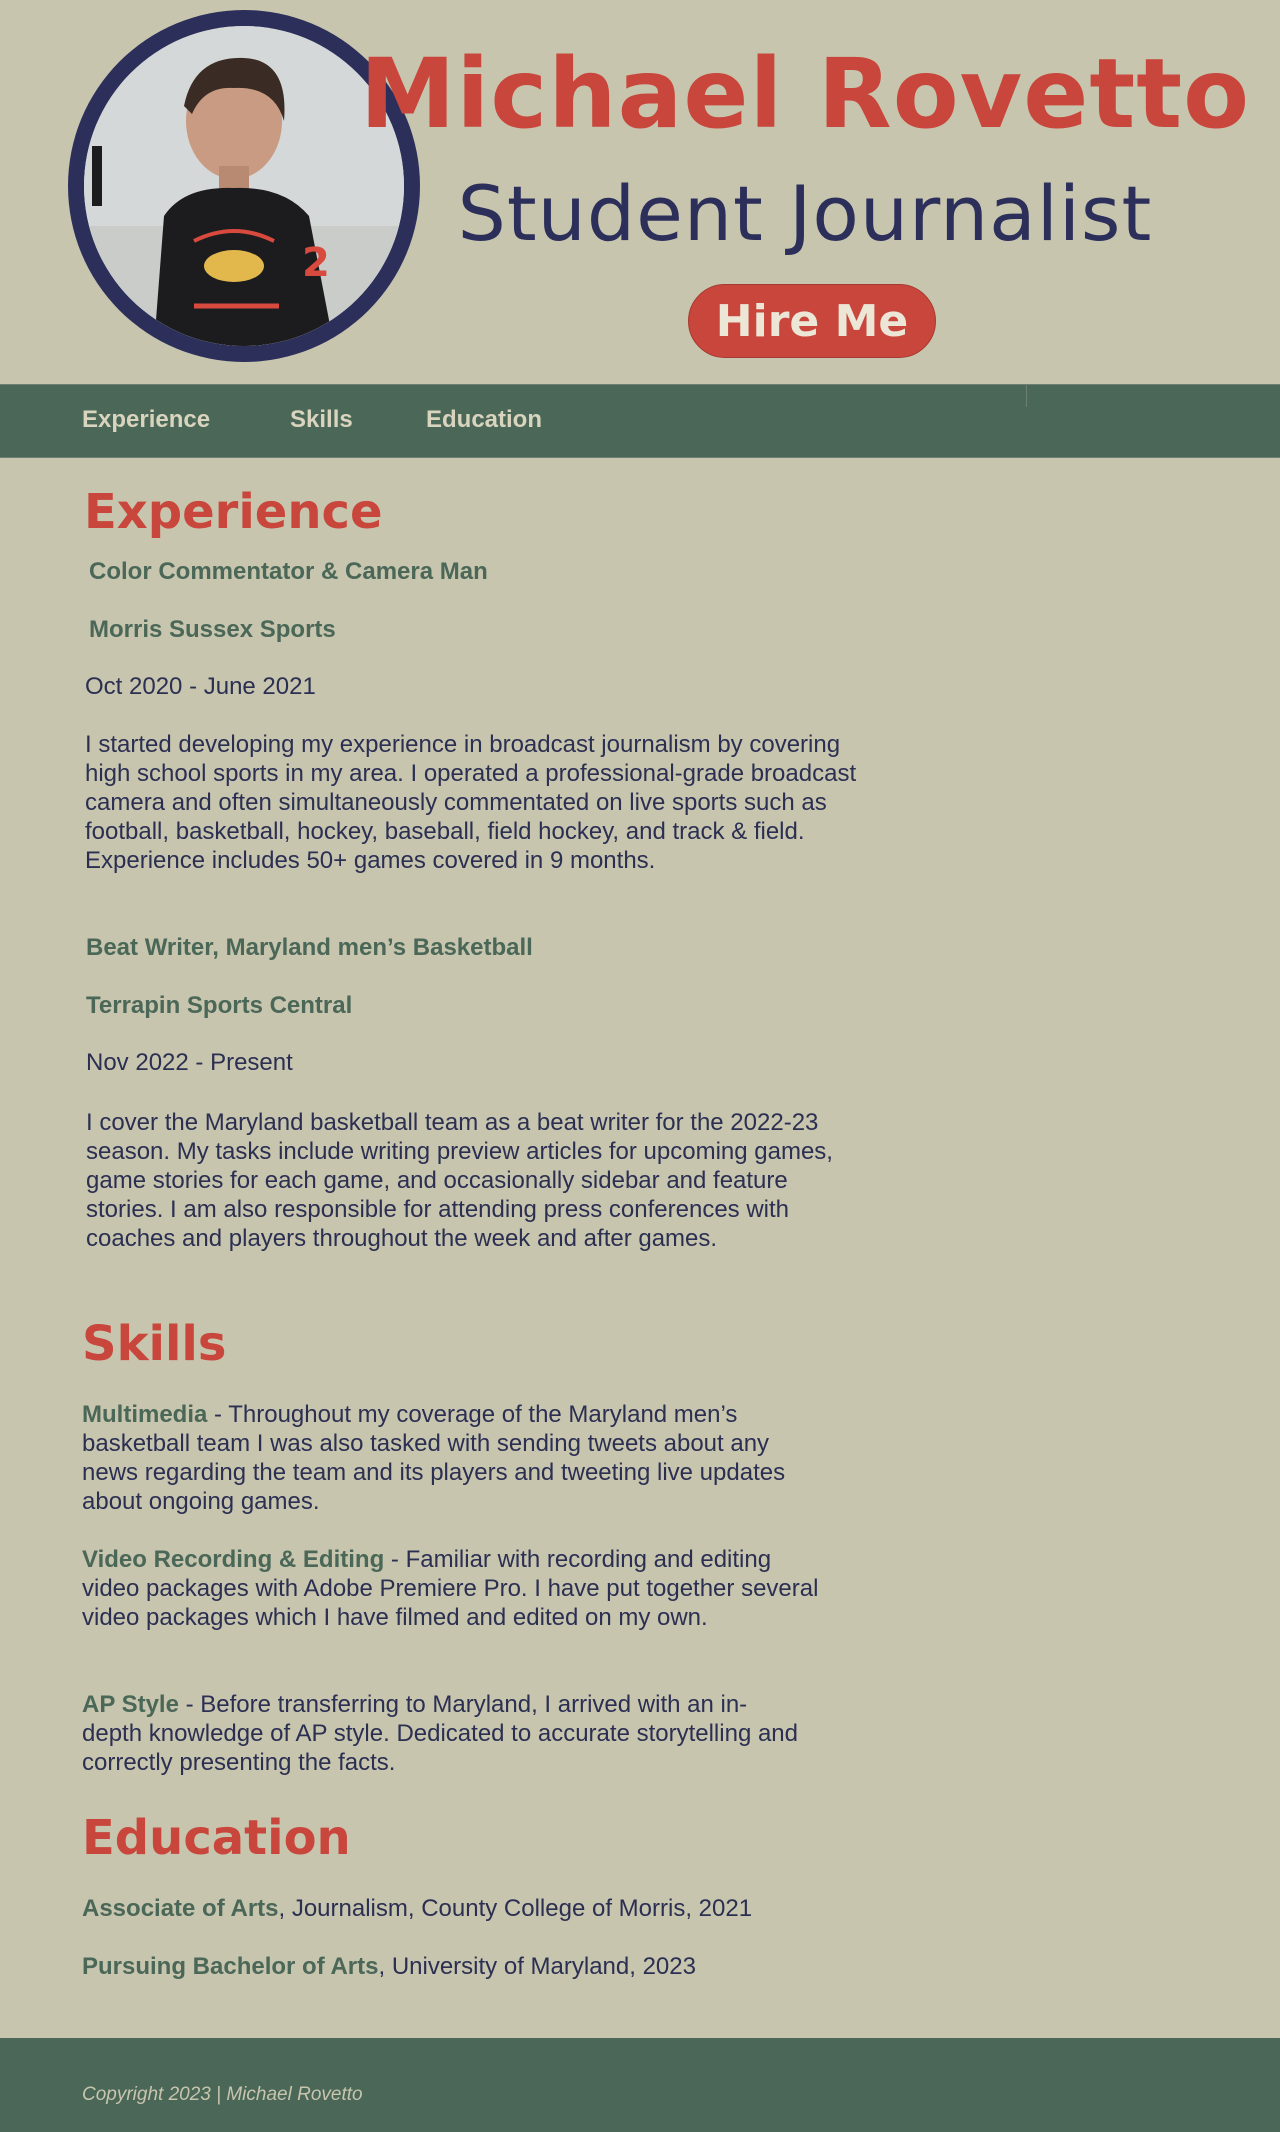 The height and width of the screenshot is (2132, 1280). What do you see at coordinates (321, 420) in the screenshot?
I see `nav-item-skills: Skills` at bounding box center [321, 420].